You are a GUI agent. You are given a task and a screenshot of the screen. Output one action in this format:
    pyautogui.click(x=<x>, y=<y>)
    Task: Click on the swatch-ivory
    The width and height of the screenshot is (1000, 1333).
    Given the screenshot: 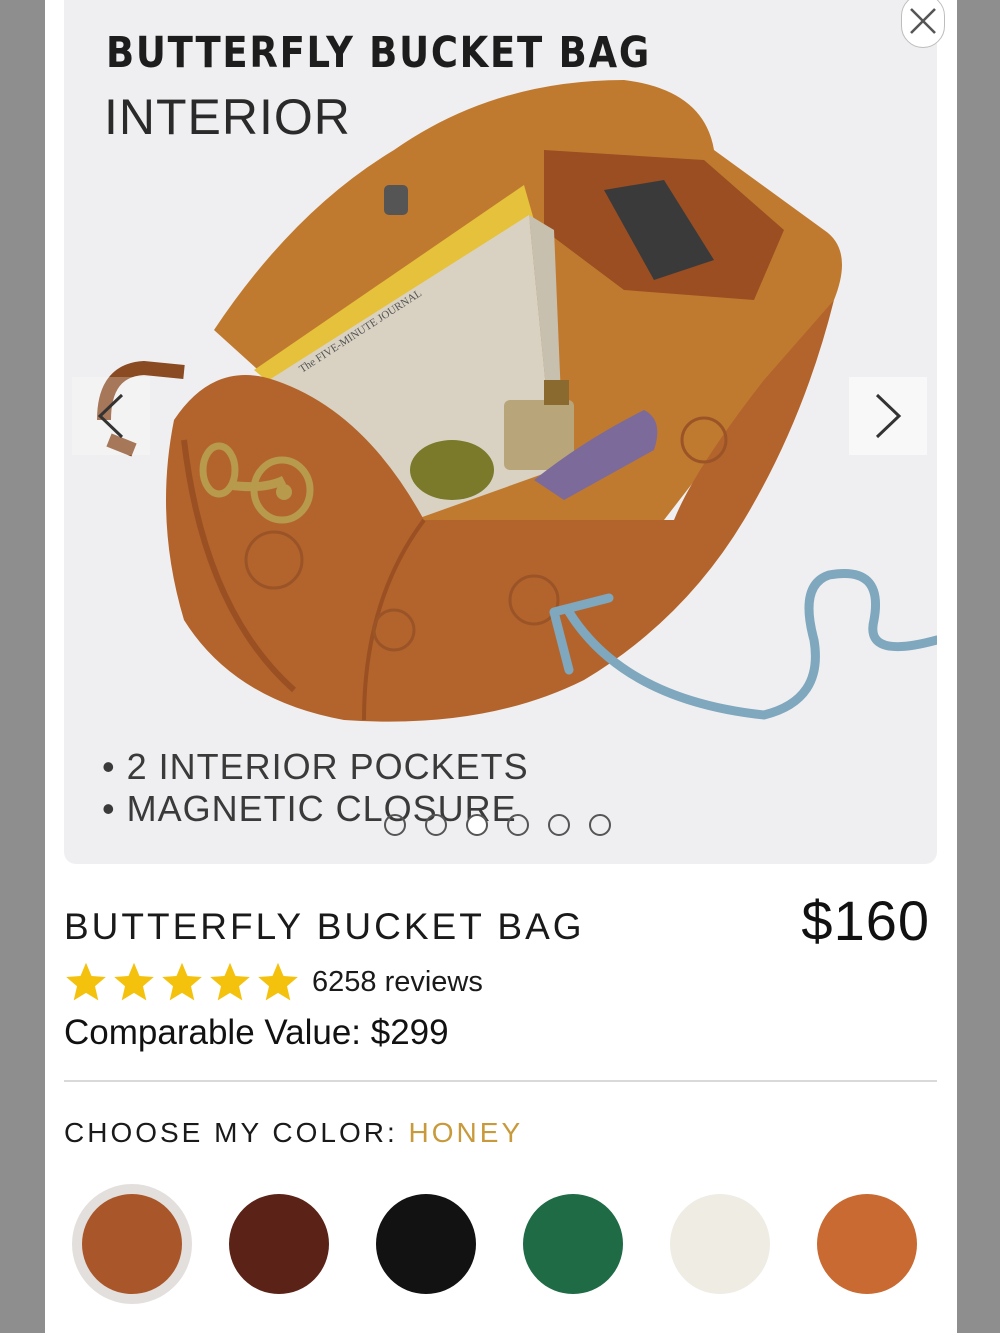 What is the action you would take?
    pyautogui.click(x=720, y=1244)
    